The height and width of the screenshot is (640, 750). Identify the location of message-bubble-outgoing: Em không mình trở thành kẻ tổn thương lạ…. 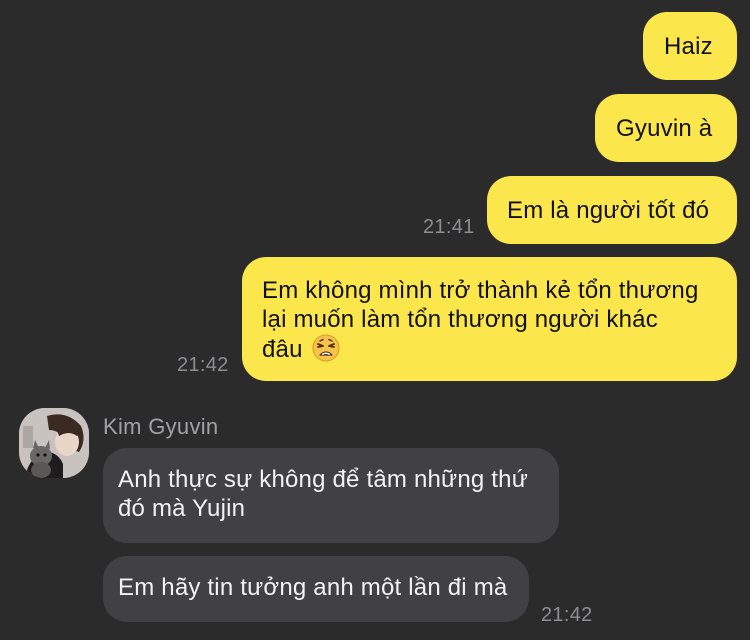
(489, 319).